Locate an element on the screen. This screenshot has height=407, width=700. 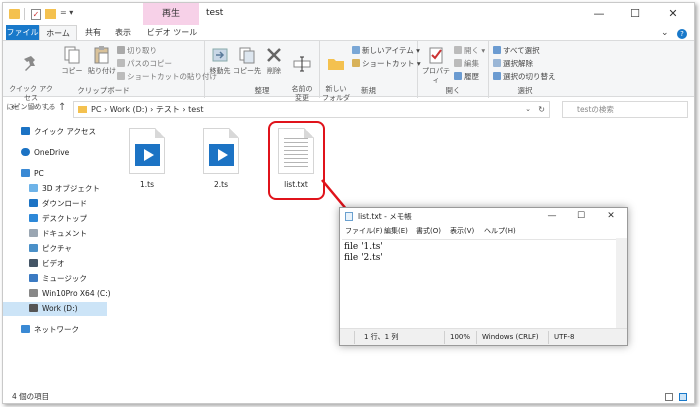
notepad-menu-bar: ファイル(F) 編集(E) 書式(O) 表示(V) ヘルプ(H) is located at coordinates (483, 231).